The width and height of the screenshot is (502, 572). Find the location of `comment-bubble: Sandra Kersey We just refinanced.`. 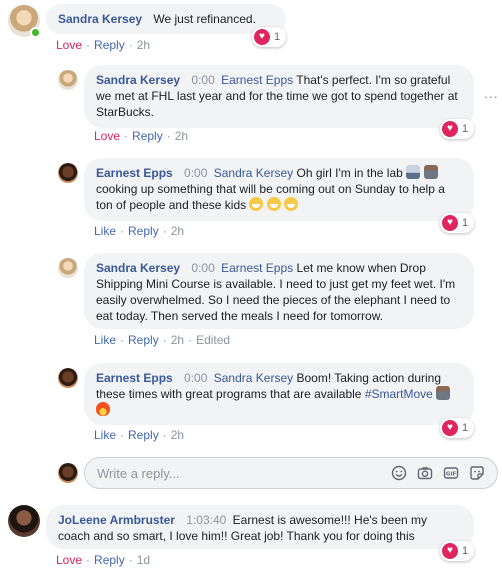

comment-bubble: Sandra Kersey We just refinanced. is located at coordinates (166, 19).